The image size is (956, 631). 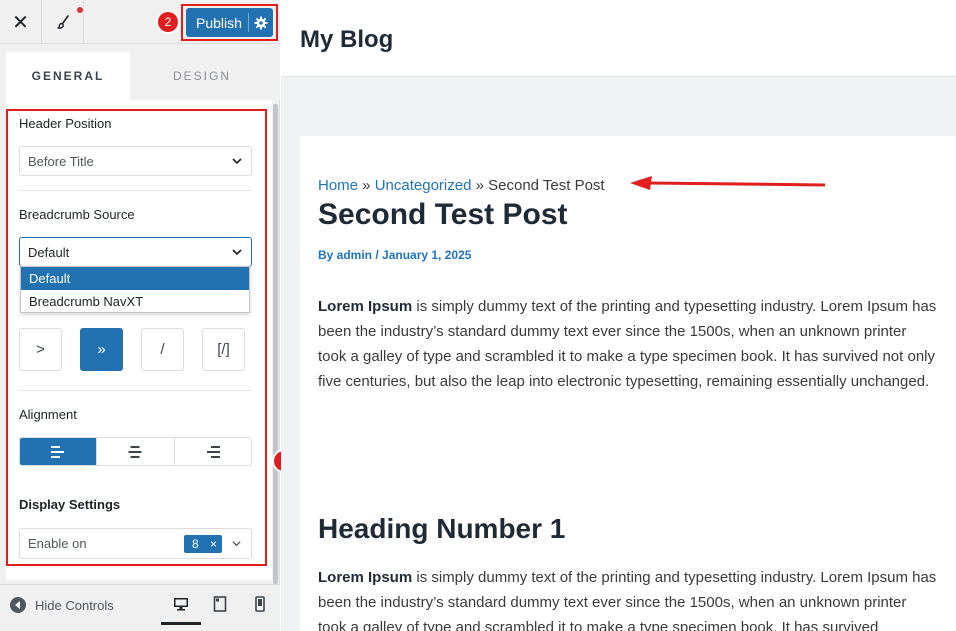 I want to click on align-left-button, so click(x=59, y=451).